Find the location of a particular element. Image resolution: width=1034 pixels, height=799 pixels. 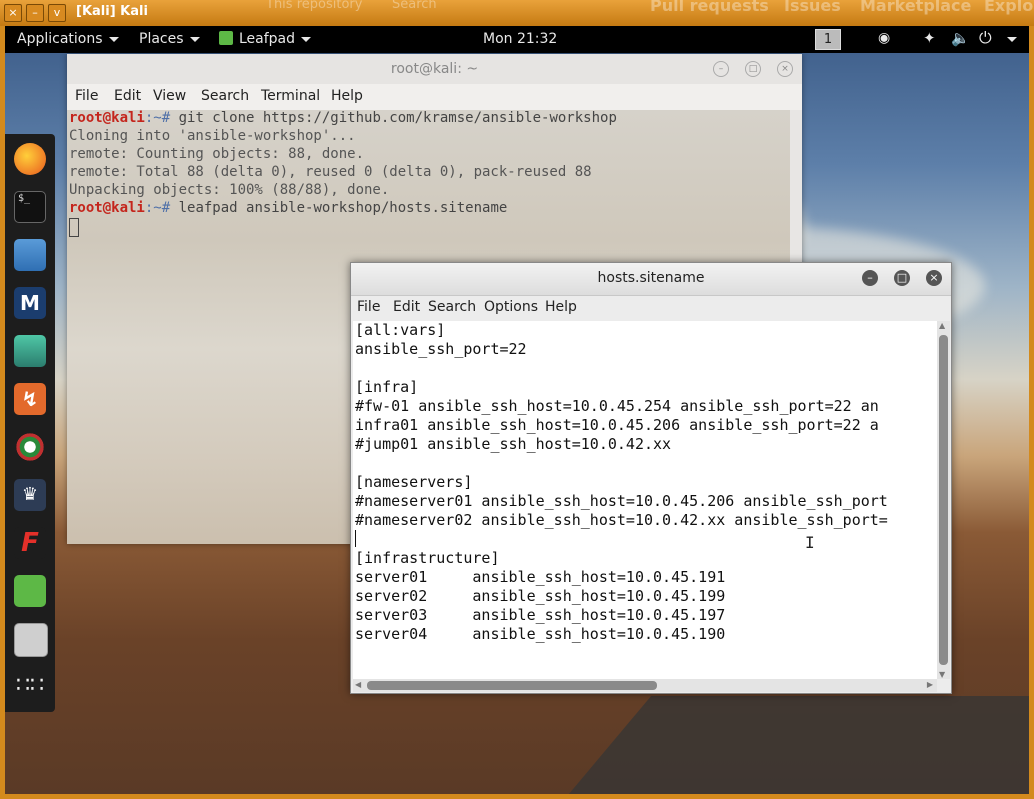

text-line: [all:vars] is located at coordinates (400, 330).